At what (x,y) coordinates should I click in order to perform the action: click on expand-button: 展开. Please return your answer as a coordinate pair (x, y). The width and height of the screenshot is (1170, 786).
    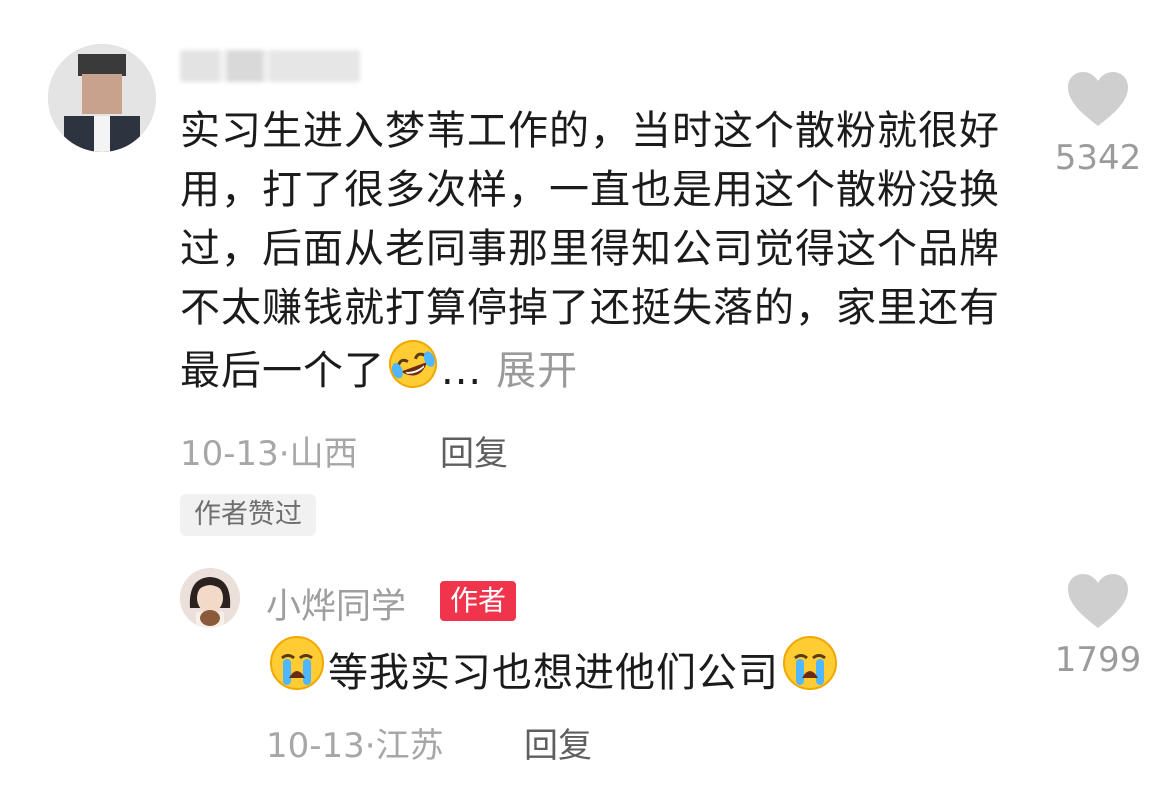
    Looking at the image, I should click on (537, 371).